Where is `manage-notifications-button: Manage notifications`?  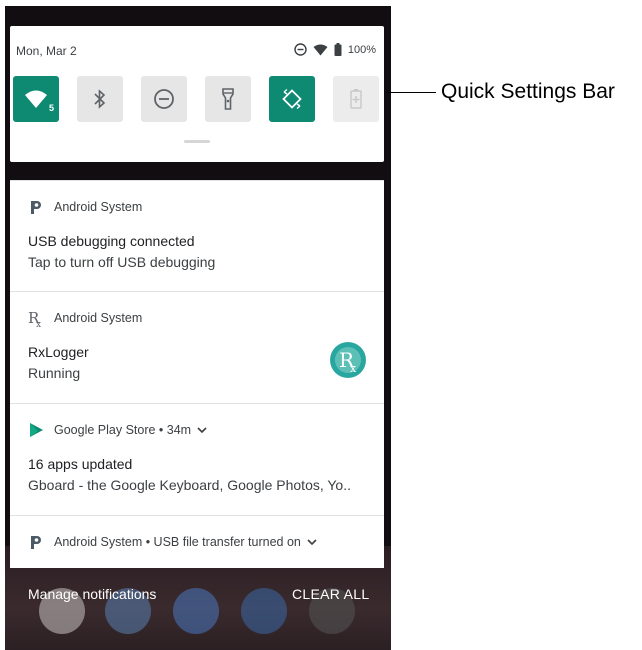 manage-notifications-button: Manage notifications is located at coordinates (92, 594).